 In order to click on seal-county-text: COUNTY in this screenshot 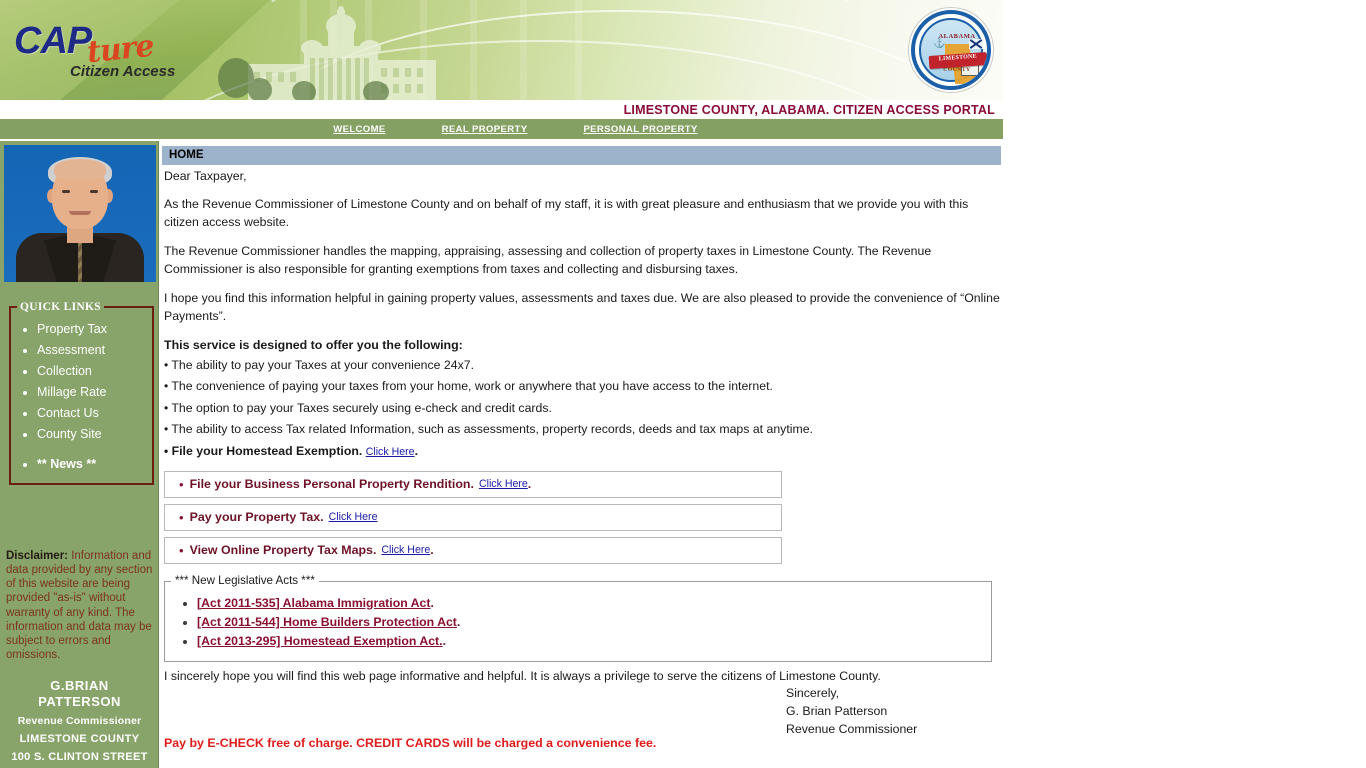, I will do `click(957, 70)`.